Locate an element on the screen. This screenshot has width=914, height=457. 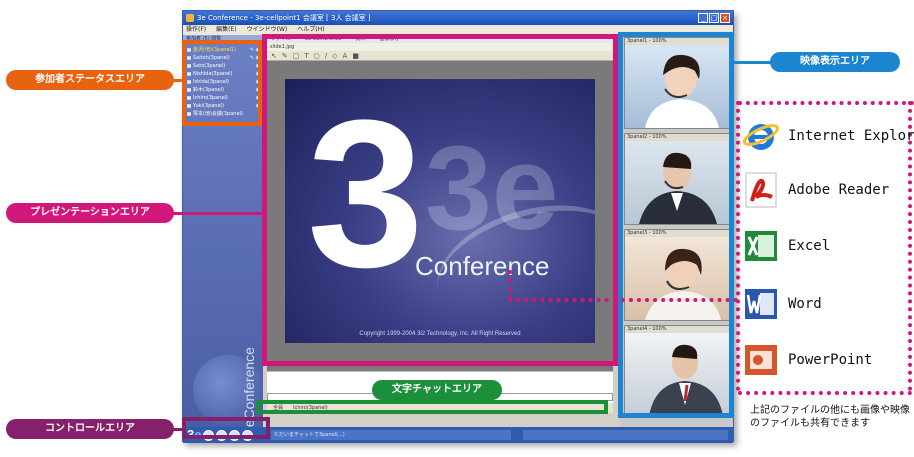
close-button: × is located at coordinates (725, 18).